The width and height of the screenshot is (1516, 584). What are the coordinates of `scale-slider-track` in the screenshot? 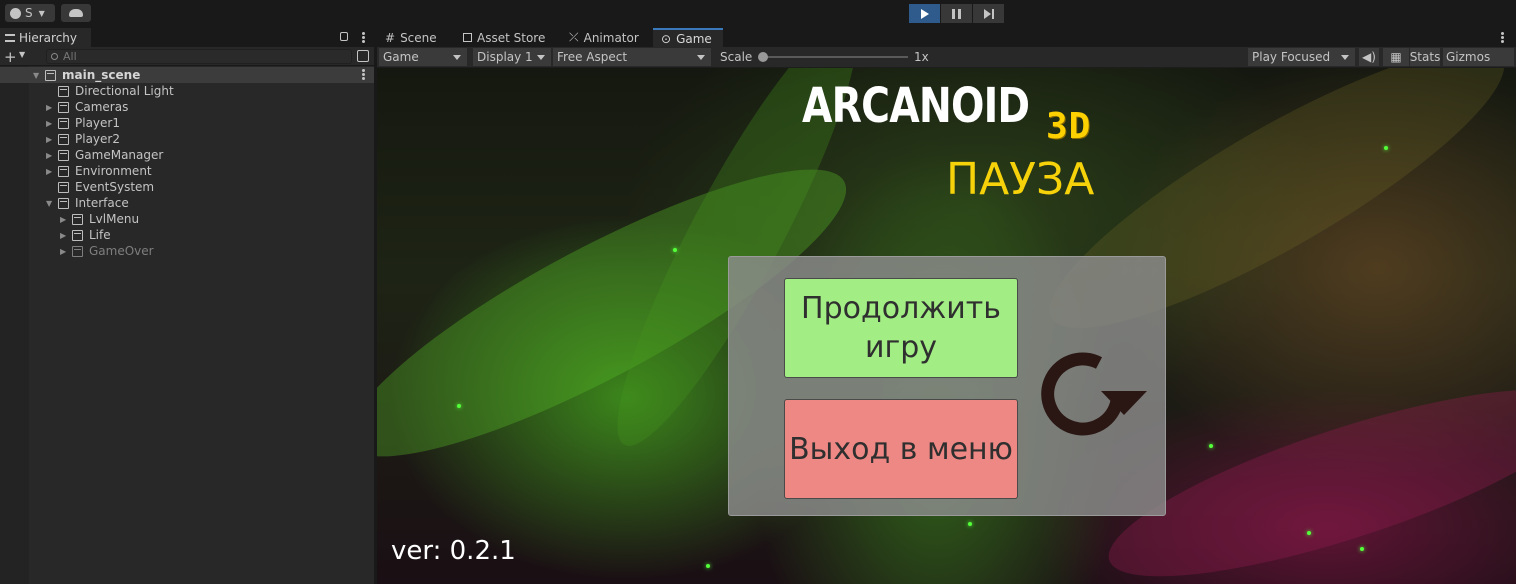 It's located at (835, 57).